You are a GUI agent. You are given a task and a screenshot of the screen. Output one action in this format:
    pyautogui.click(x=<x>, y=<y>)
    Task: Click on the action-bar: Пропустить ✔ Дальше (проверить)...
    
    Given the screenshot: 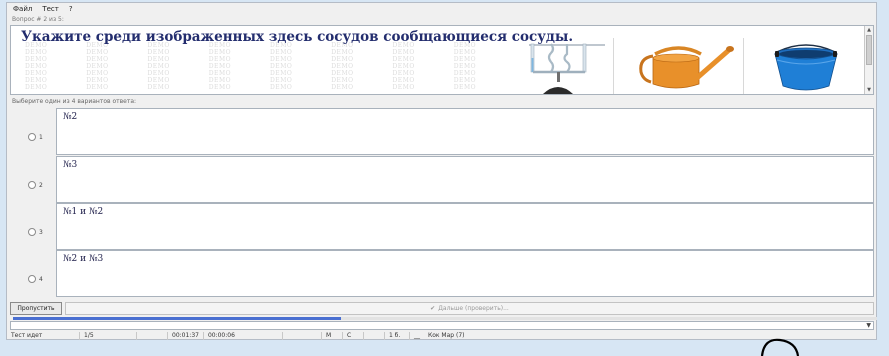 What is the action you would take?
    pyautogui.click(x=442, y=308)
    